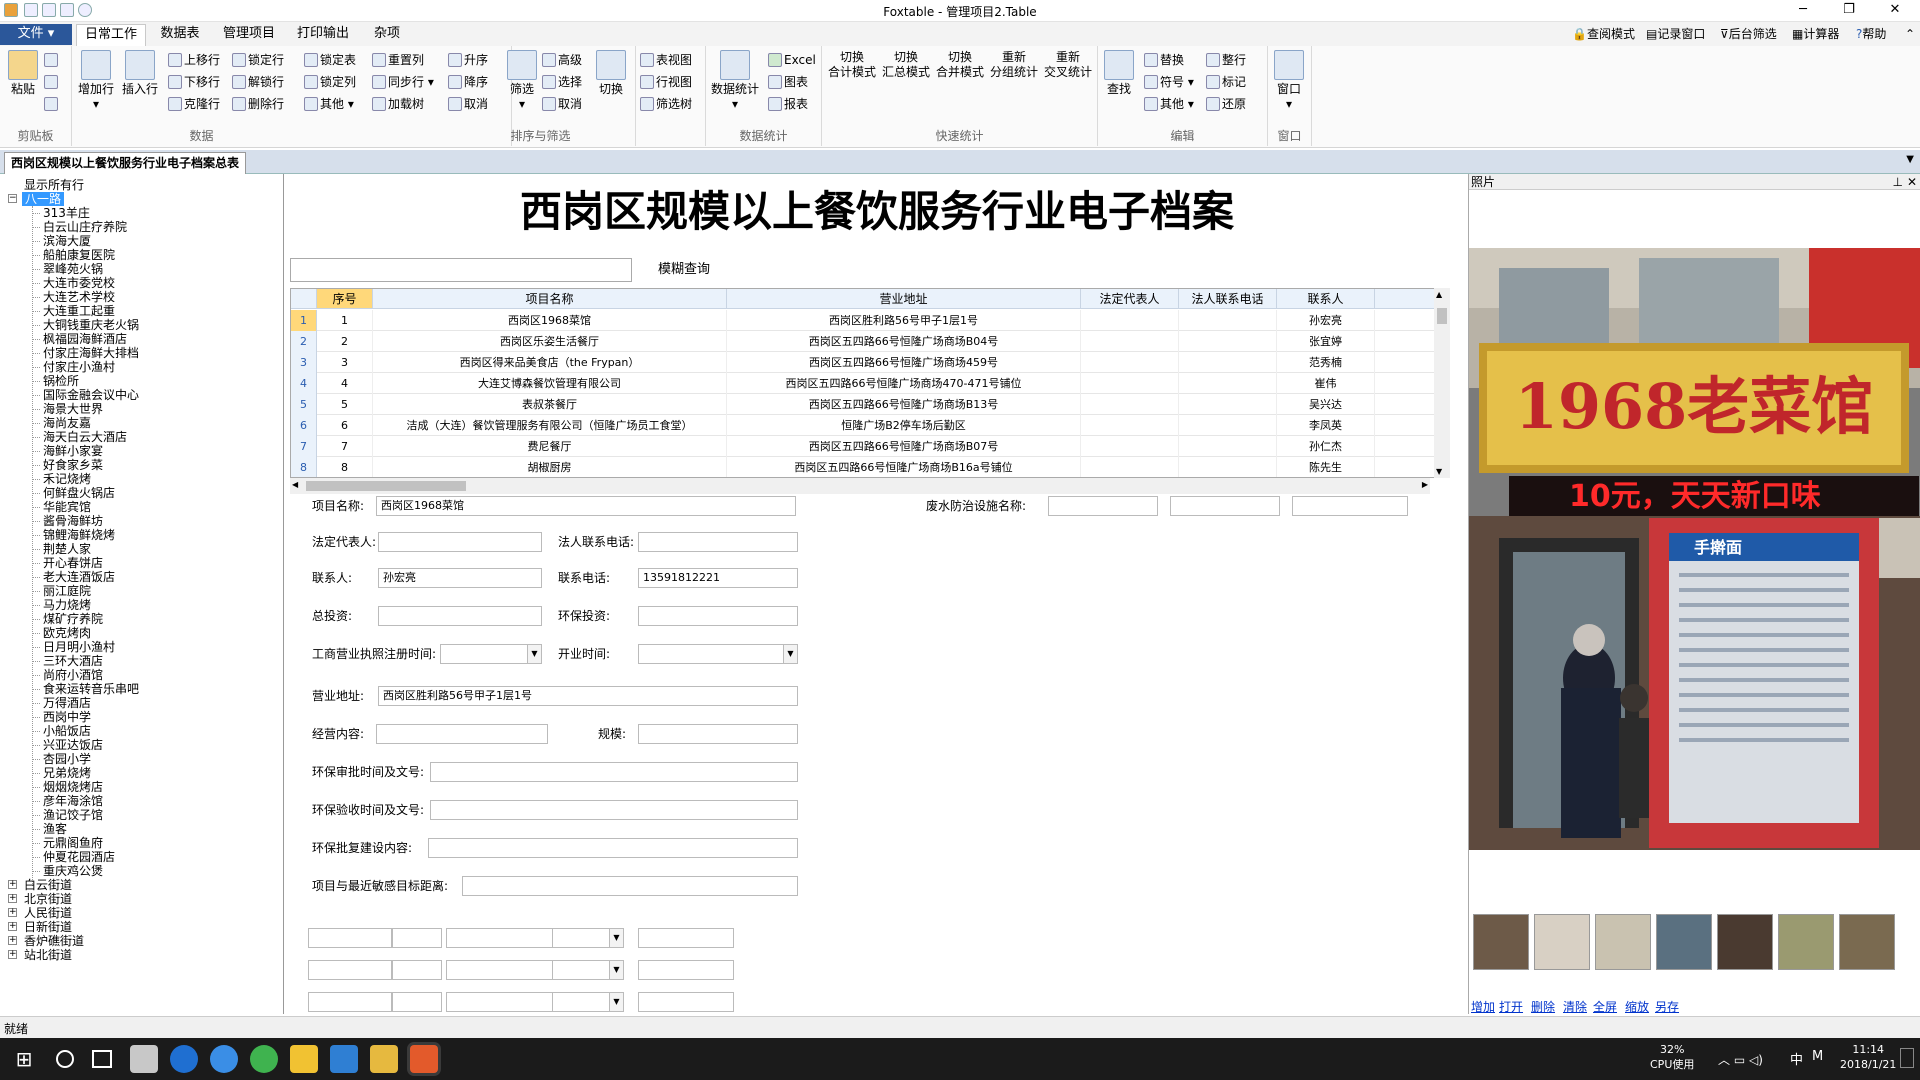 The height and width of the screenshot is (1080, 1920). Describe the element at coordinates (1912, 182) in the screenshot. I see `close-icon: ✕` at that location.